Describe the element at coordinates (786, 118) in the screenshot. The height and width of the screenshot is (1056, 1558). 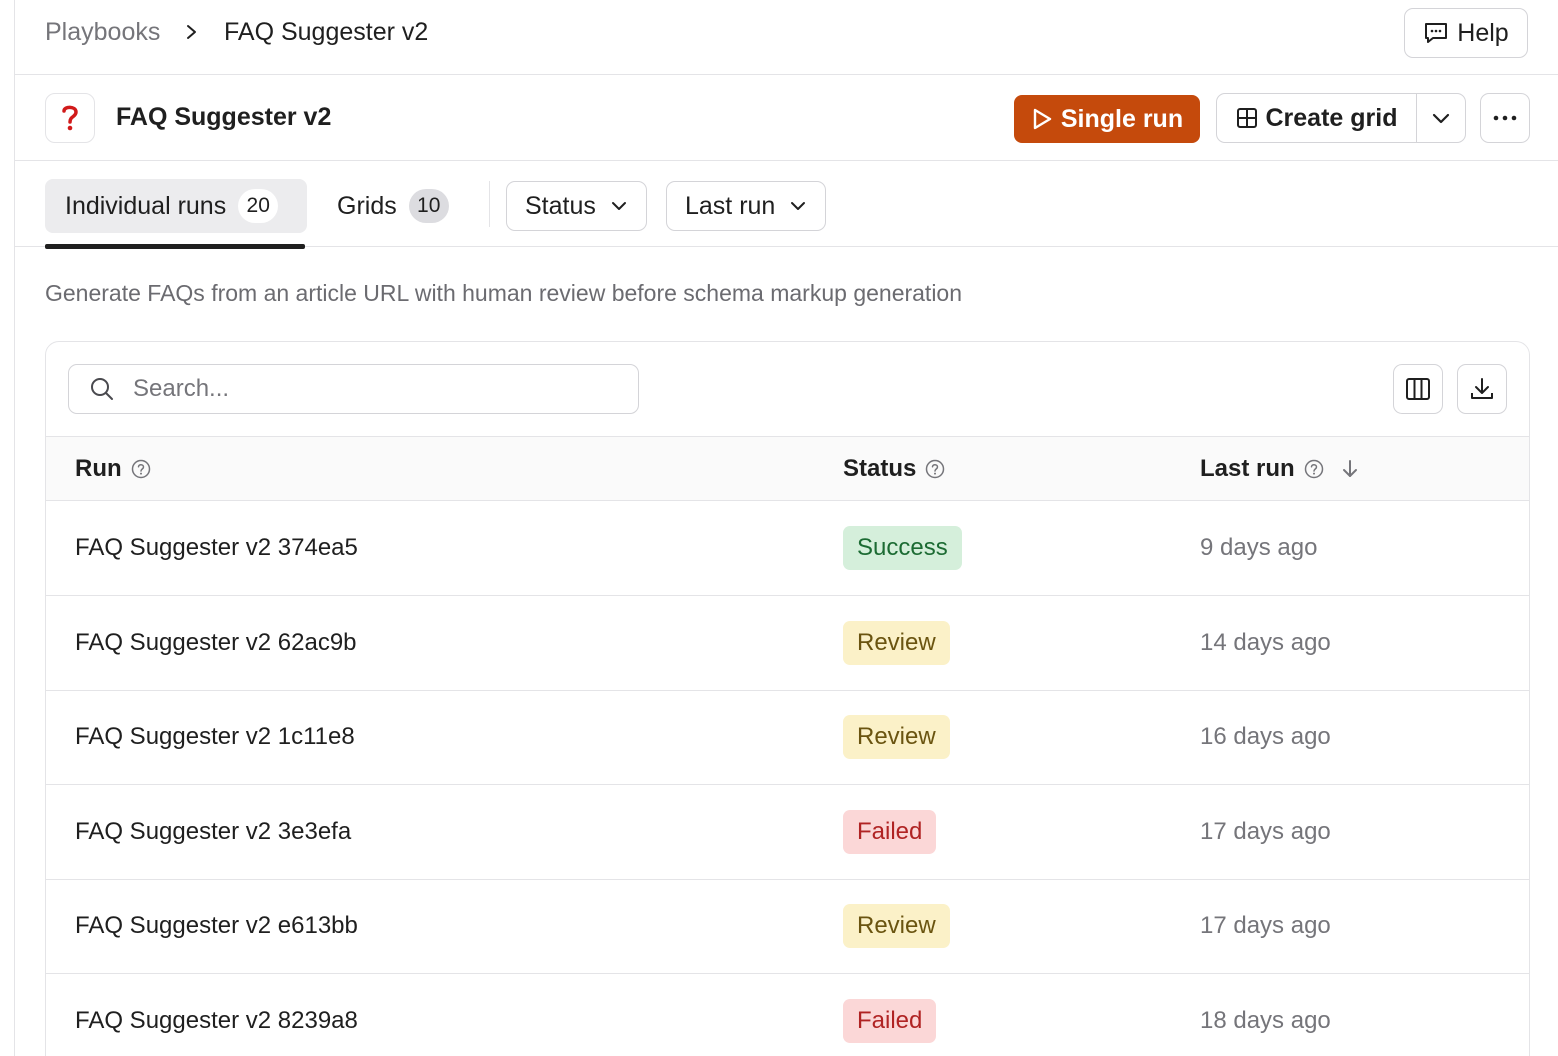
I see `title-bar: FAQ Suggester v2 Single run Create grid` at that location.